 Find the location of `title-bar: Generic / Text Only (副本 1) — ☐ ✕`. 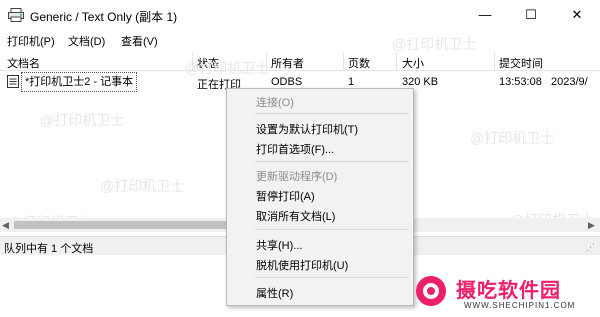

title-bar: Generic / Text Only (副本 1) — ☐ ✕ is located at coordinates (300, 15).